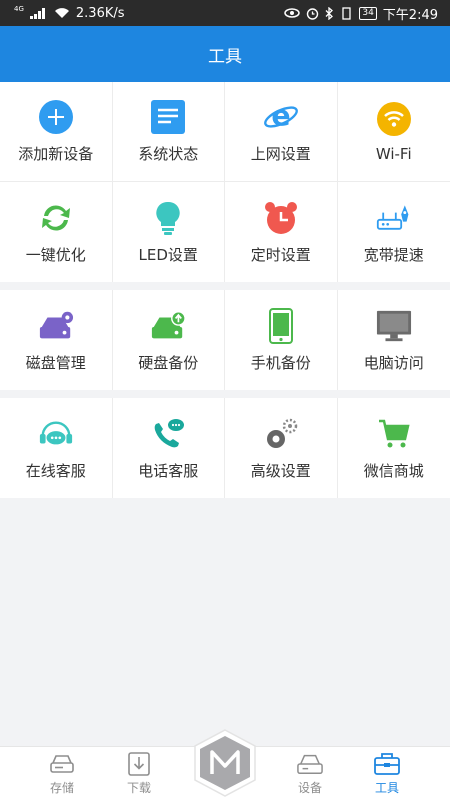 This screenshot has height=800, width=450. I want to click on router-rocket-icon, so click(394, 218).